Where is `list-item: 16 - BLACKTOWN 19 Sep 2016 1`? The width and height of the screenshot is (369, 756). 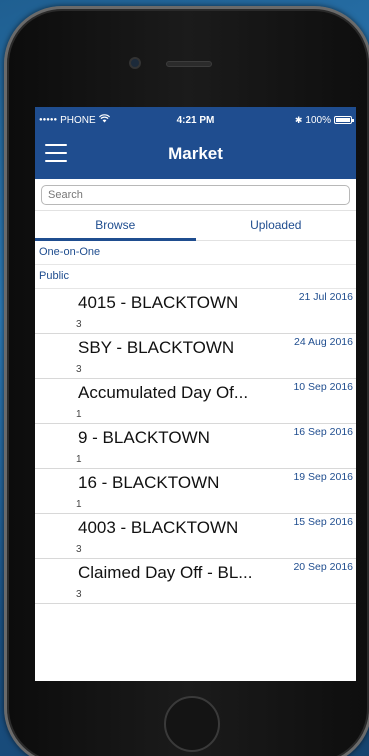
list-item: 16 - BLACKTOWN 19 Sep 2016 1 is located at coordinates (195, 491).